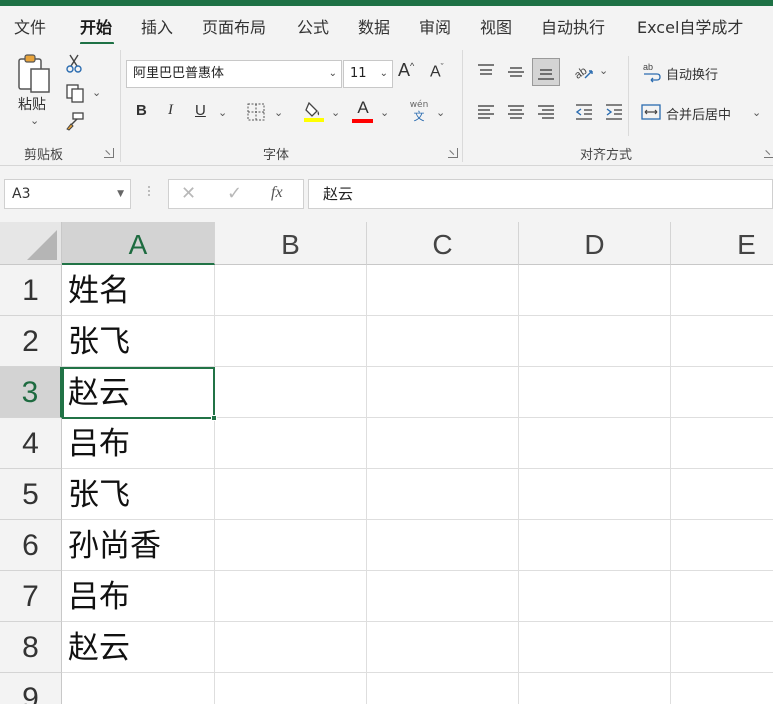 Image resolution: width=773 pixels, height=704 pixels. What do you see at coordinates (603, 70) in the screenshot?
I see `orientation-dropdown-icon: ⌄` at bounding box center [603, 70].